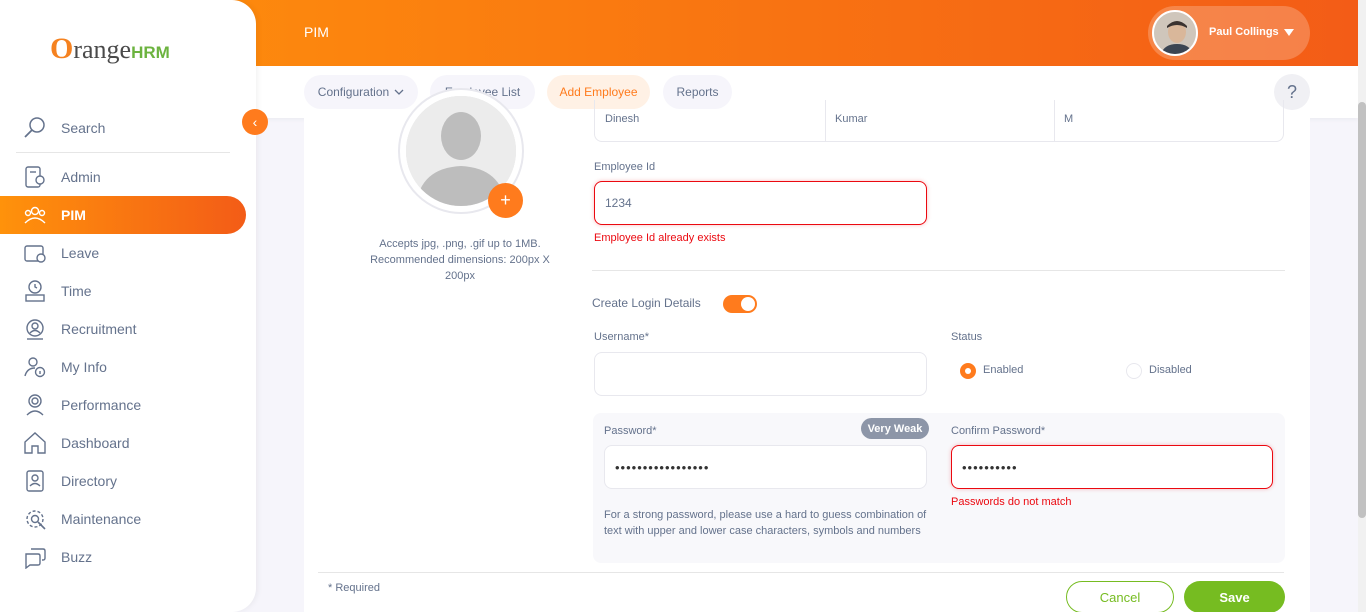  What do you see at coordinates (36, 520) in the screenshot?
I see `maintenance-icon` at bounding box center [36, 520].